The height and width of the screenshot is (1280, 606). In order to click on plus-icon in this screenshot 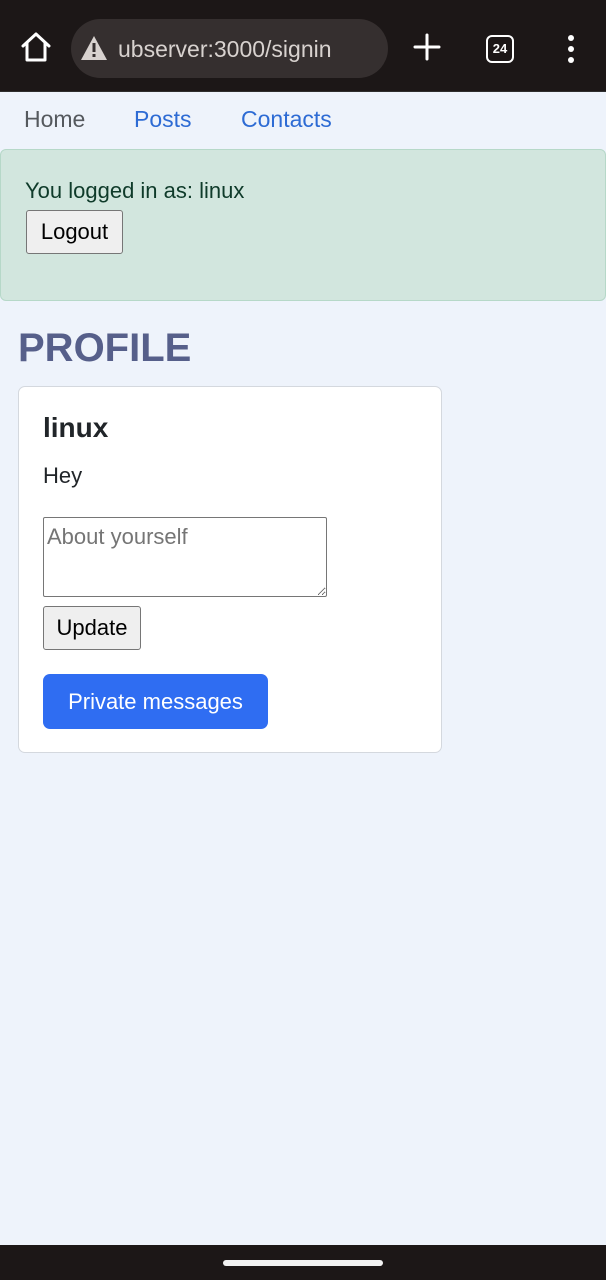, I will do `click(427, 47)`.